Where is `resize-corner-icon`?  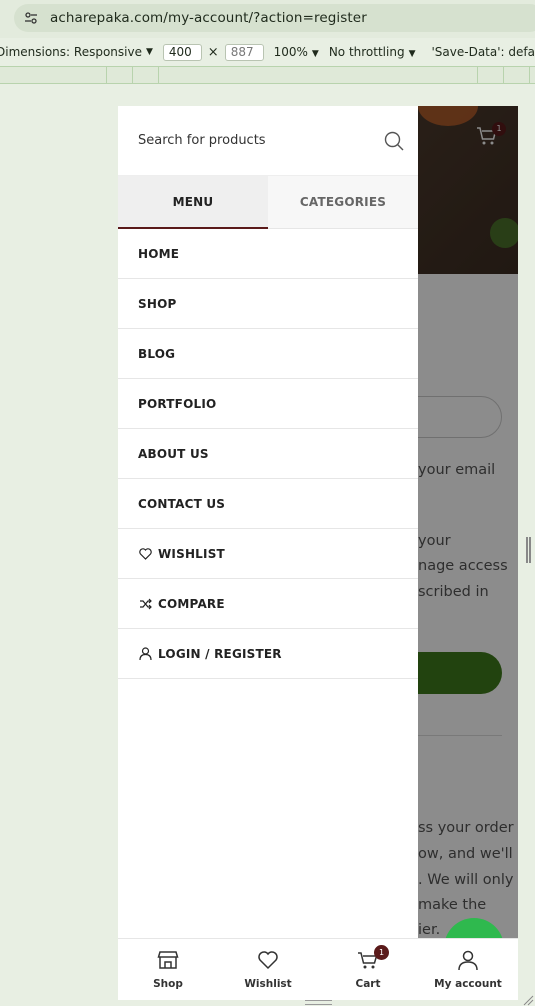
resize-corner-icon is located at coordinates (528, 1000).